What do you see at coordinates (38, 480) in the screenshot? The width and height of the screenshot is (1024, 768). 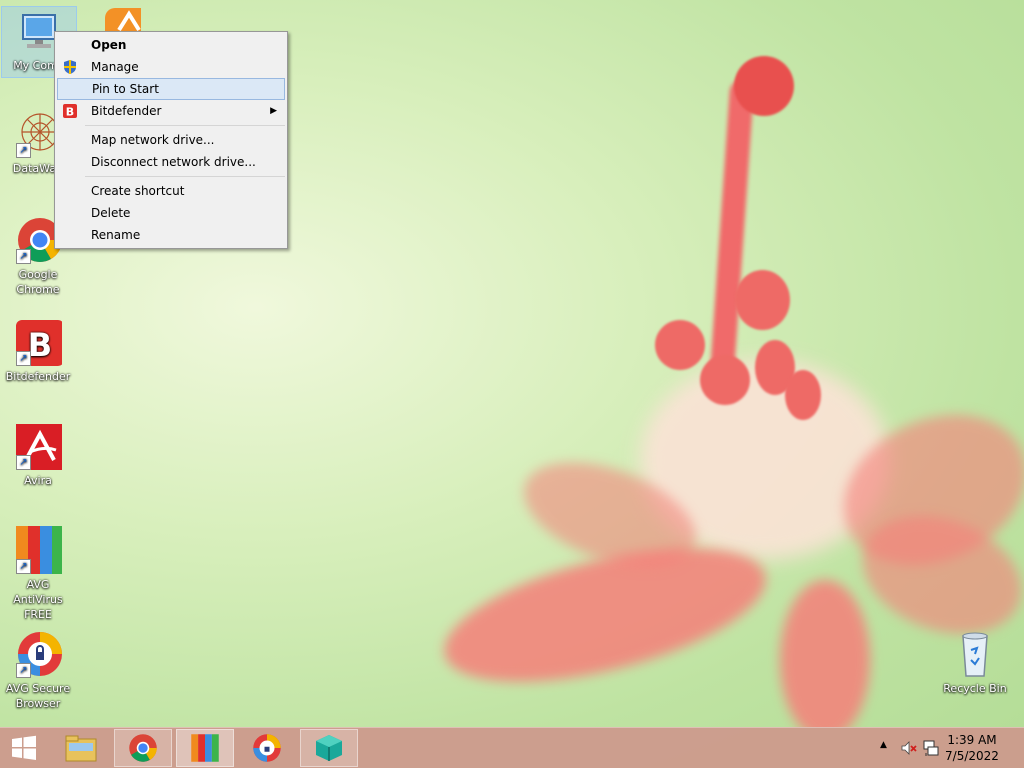 I see `desktop-icon-label: Avira` at bounding box center [38, 480].